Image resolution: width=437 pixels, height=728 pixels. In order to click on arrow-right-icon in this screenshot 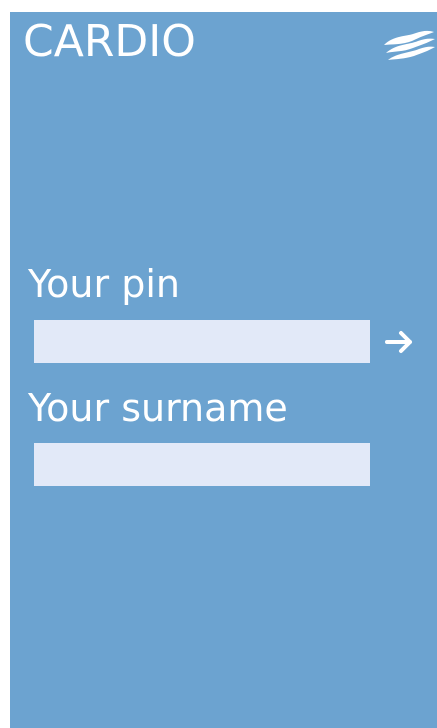, I will do `click(400, 342)`.